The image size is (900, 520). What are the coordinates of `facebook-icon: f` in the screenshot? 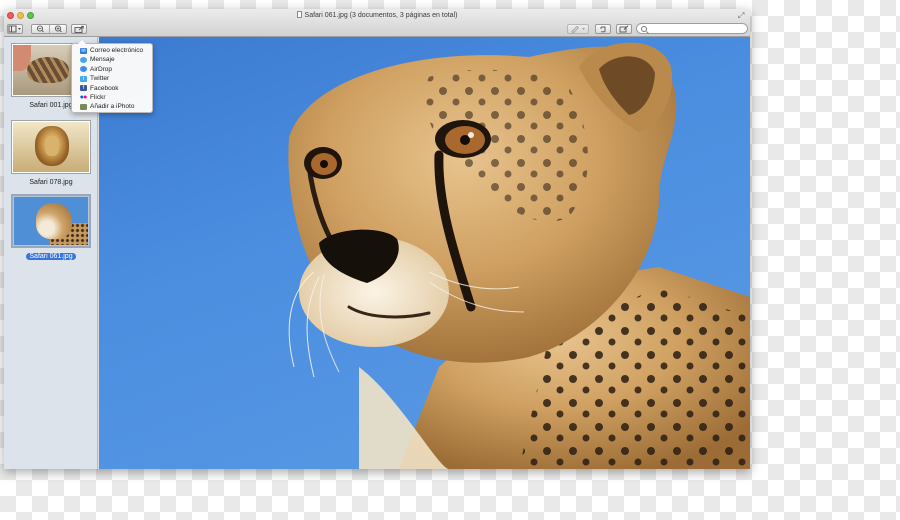 It's located at (83, 88).